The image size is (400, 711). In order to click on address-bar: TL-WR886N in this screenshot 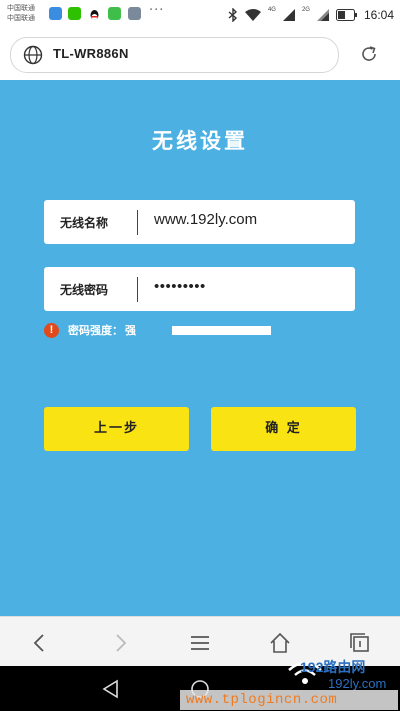, I will do `click(174, 55)`.